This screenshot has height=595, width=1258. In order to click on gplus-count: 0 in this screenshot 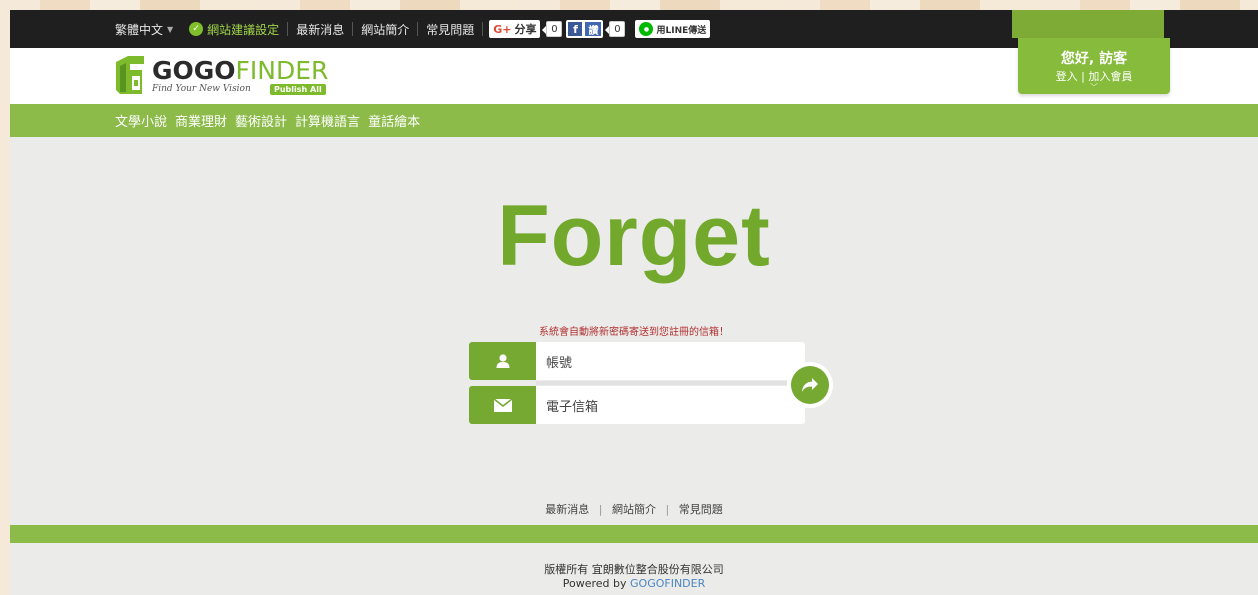, I will do `click(552, 29)`.